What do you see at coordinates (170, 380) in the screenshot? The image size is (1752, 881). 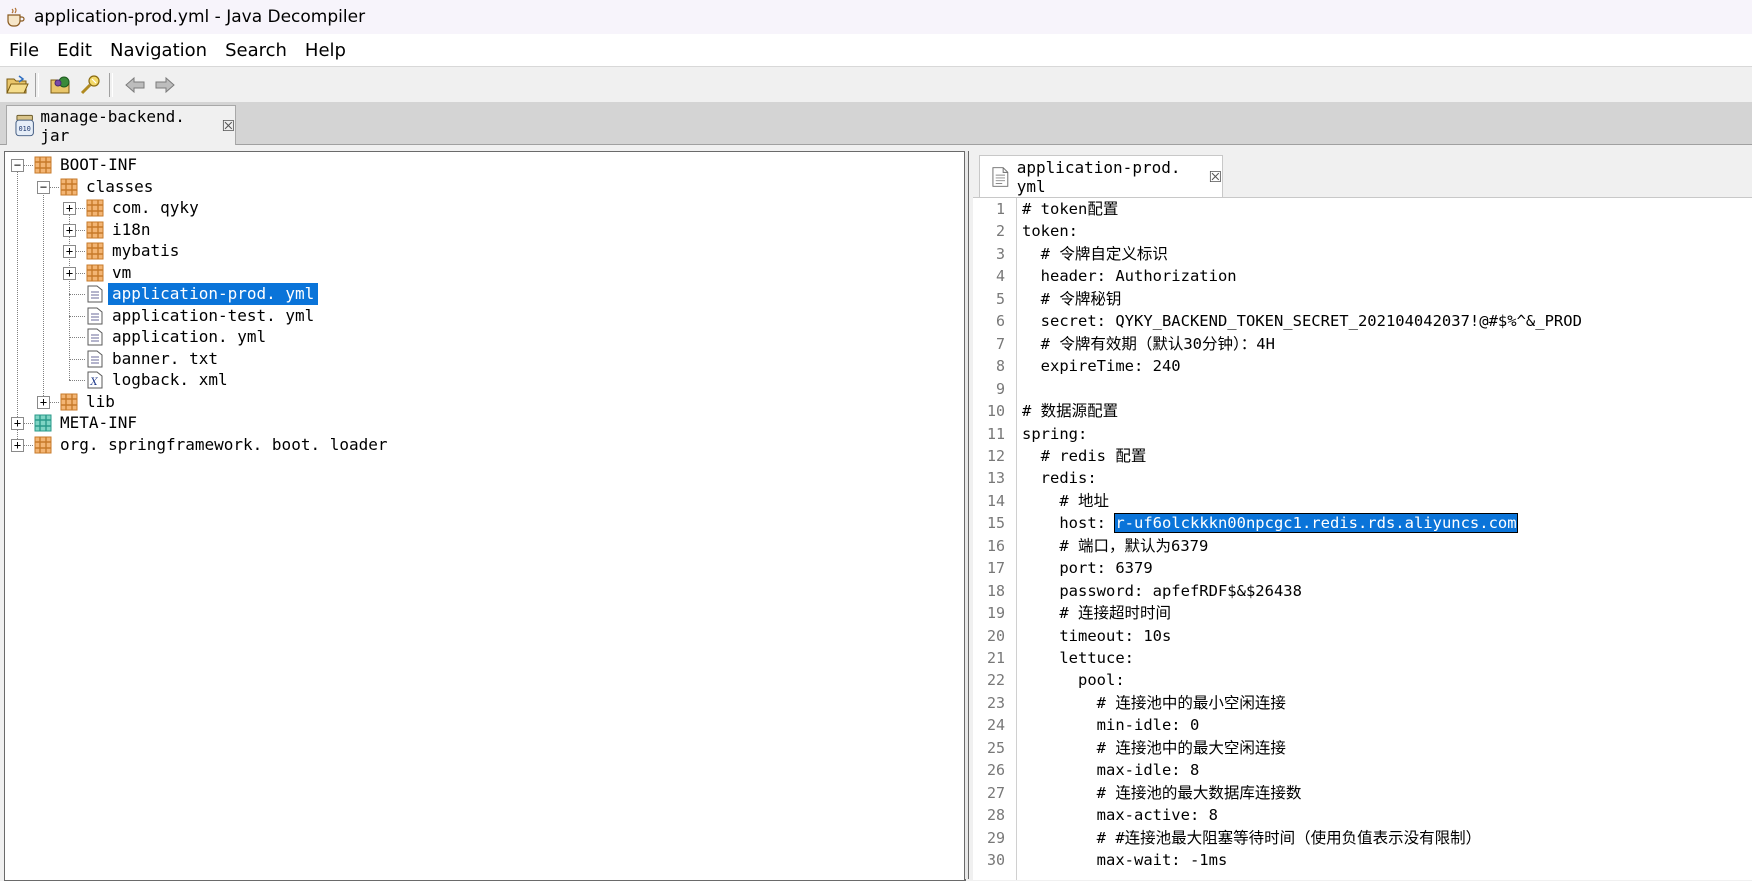 I see `tree-item-label: logback. xml` at bounding box center [170, 380].